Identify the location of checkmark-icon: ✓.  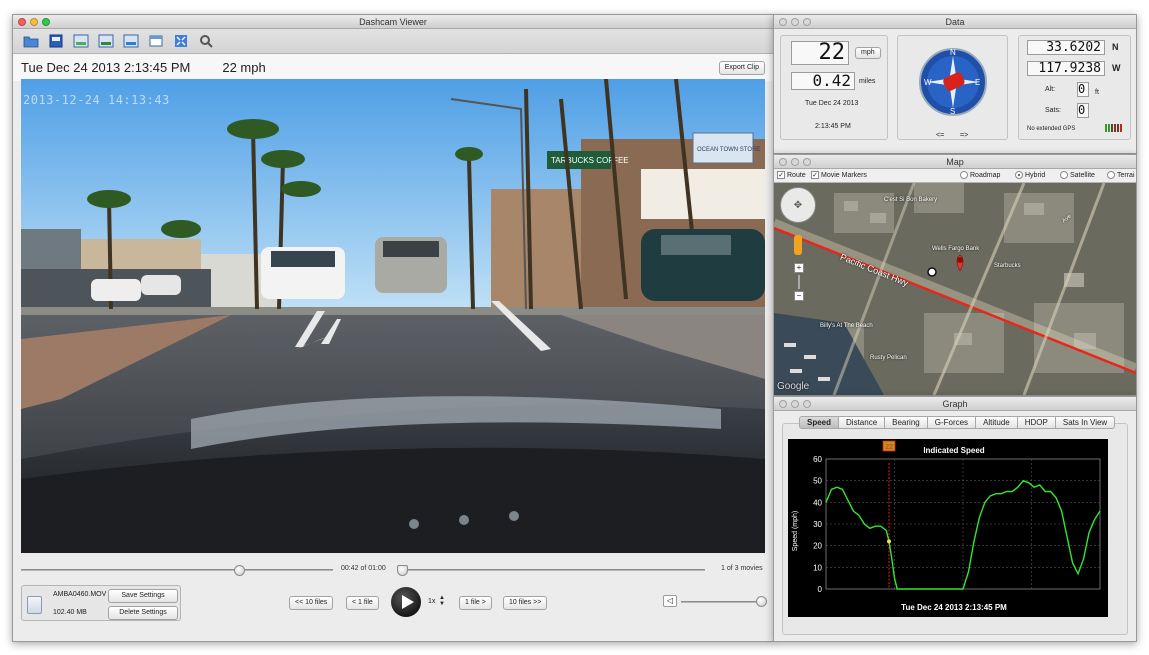
(815, 175).